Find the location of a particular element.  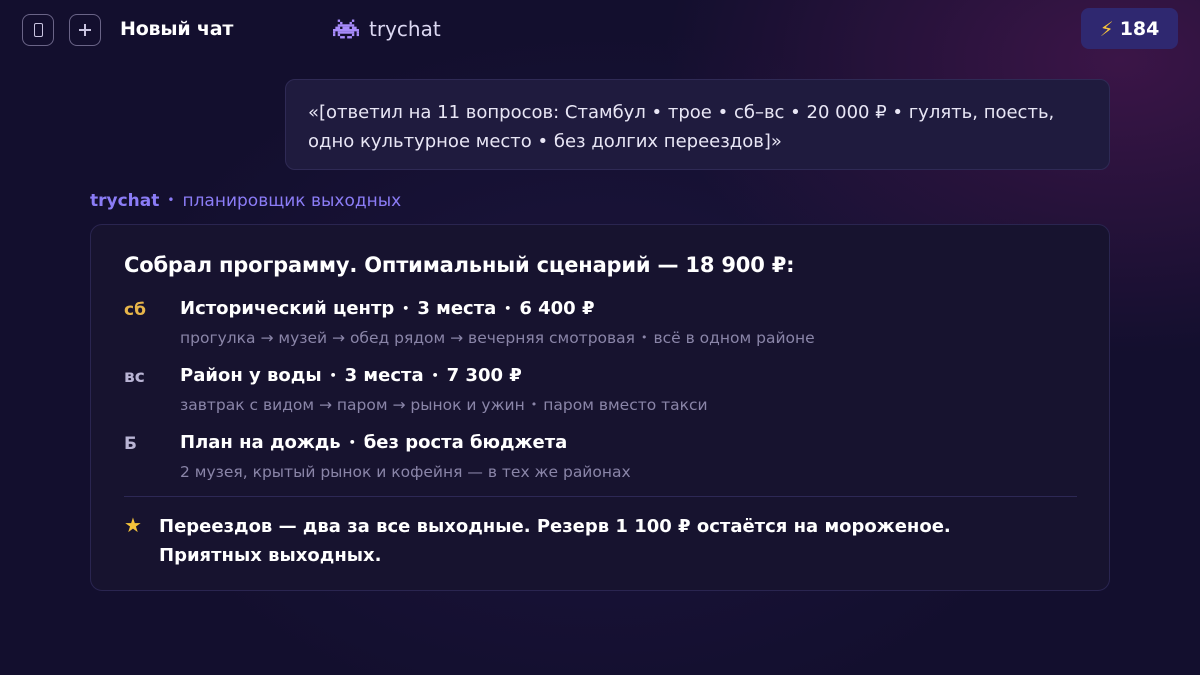

energy-count: 184 is located at coordinates (1139, 28).